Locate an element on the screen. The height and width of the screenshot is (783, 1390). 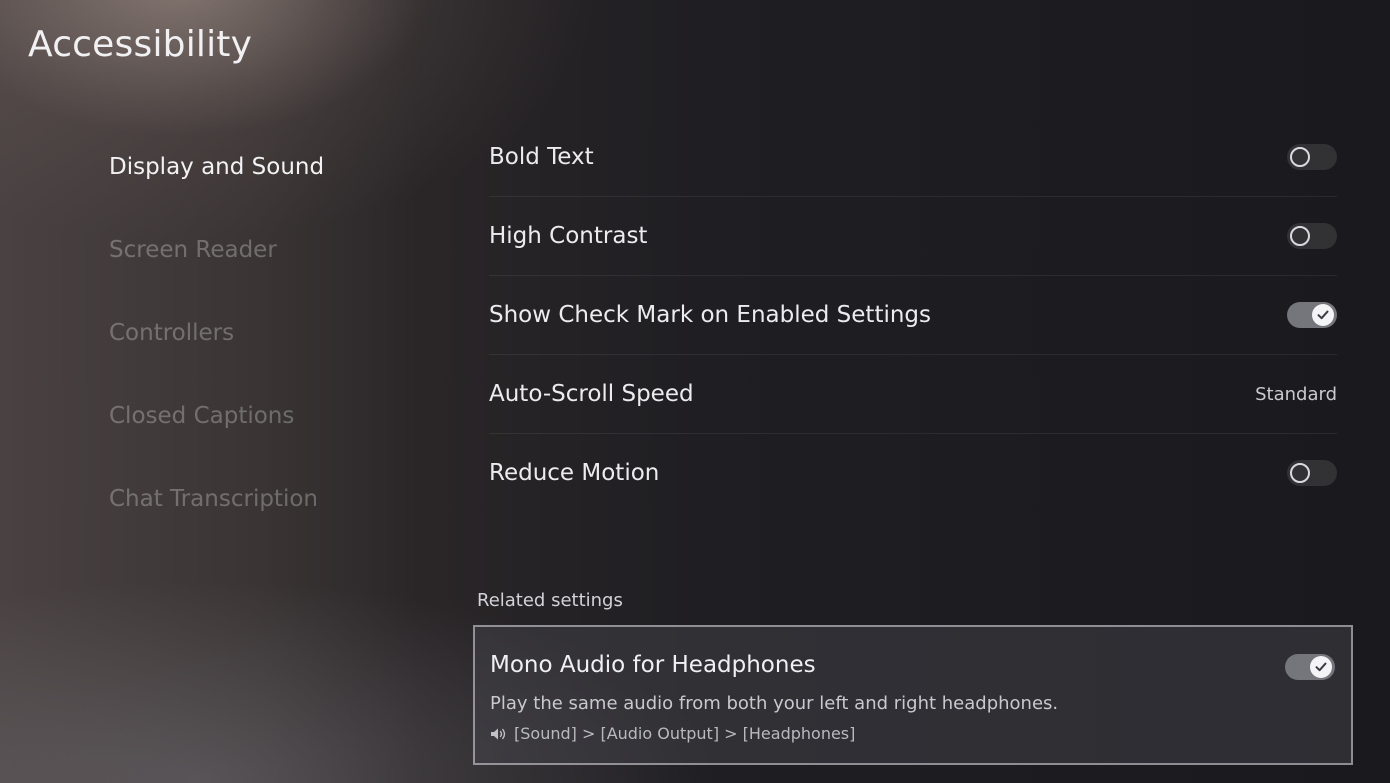
high-contrast-toggle is located at coordinates (1312, 236).